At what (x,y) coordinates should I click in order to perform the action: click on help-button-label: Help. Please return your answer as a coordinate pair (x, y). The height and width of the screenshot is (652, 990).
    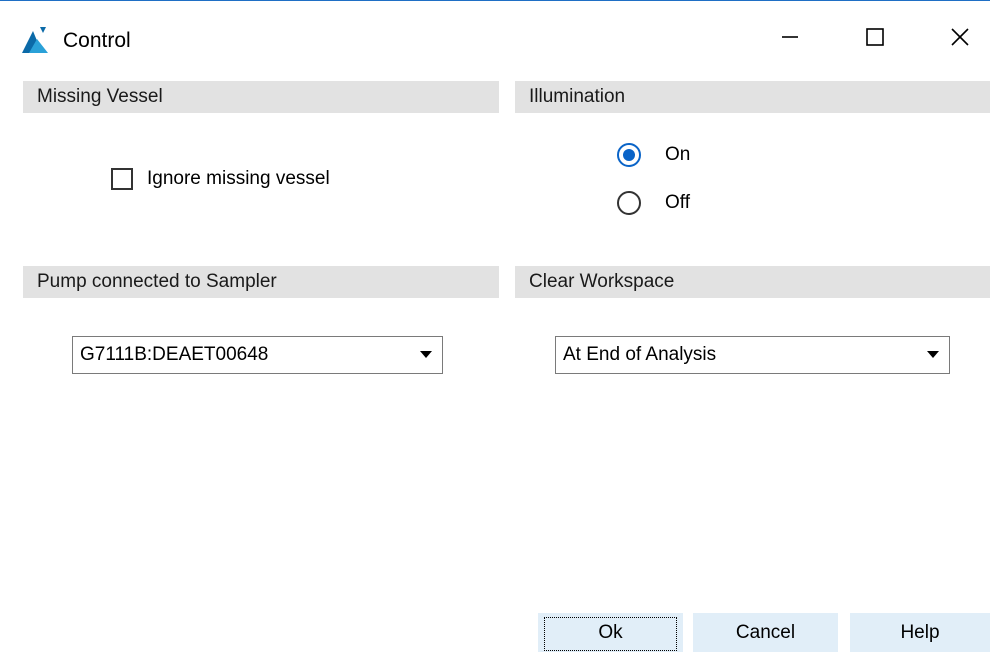
    Looking at the image, I should click on (920, 632).